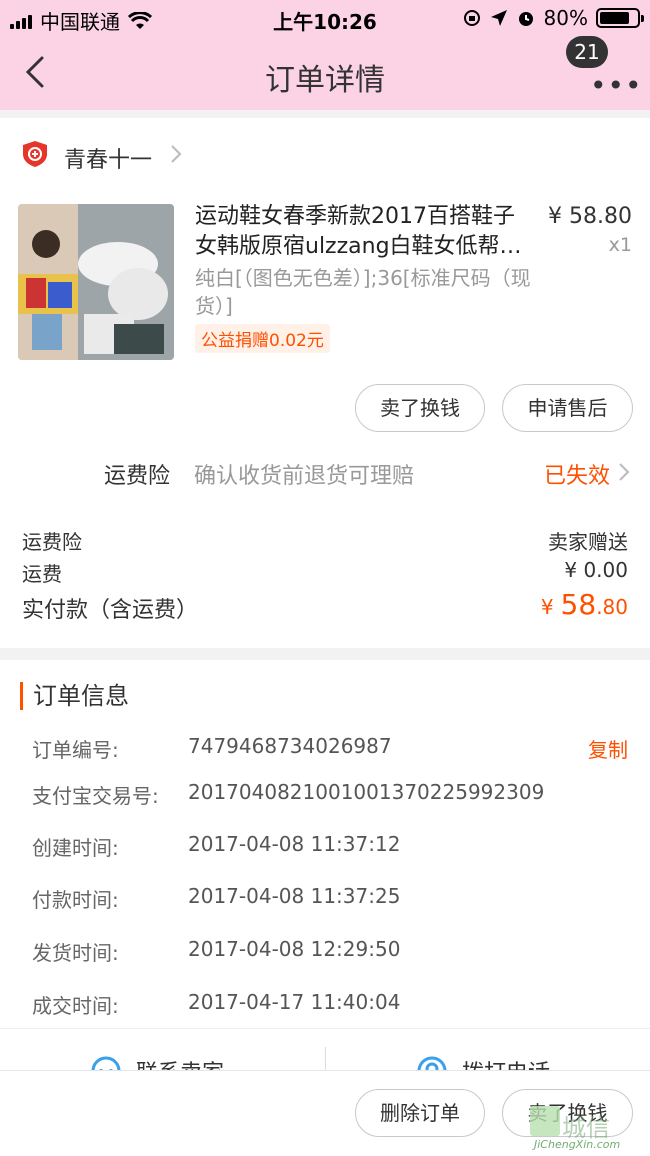 This screenshot has width=650, height=1156. I want to click on fee-paid-amount: ¥ 58.80, so click(584, 604).